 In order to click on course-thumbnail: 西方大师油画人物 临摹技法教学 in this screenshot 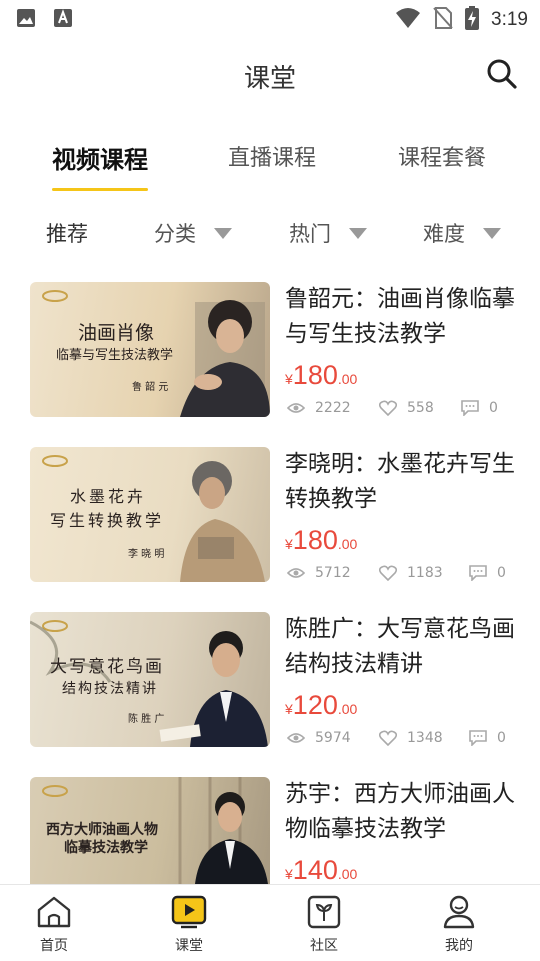, I will do `click(150, 830)`.